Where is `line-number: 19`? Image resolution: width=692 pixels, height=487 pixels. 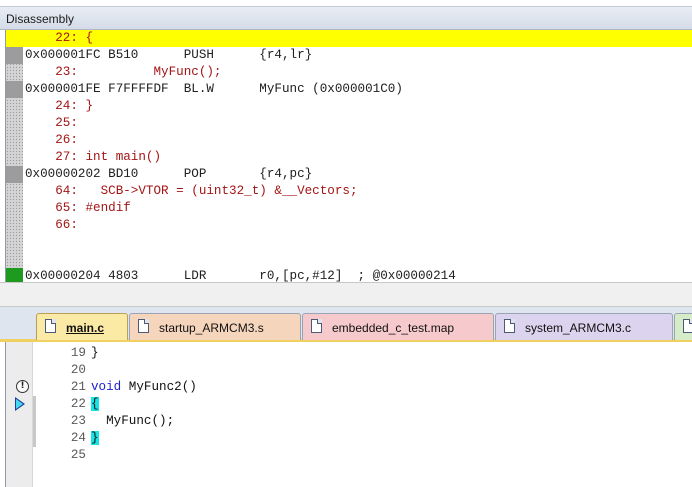 line-number: 19 is located at coordinates (78, 353).